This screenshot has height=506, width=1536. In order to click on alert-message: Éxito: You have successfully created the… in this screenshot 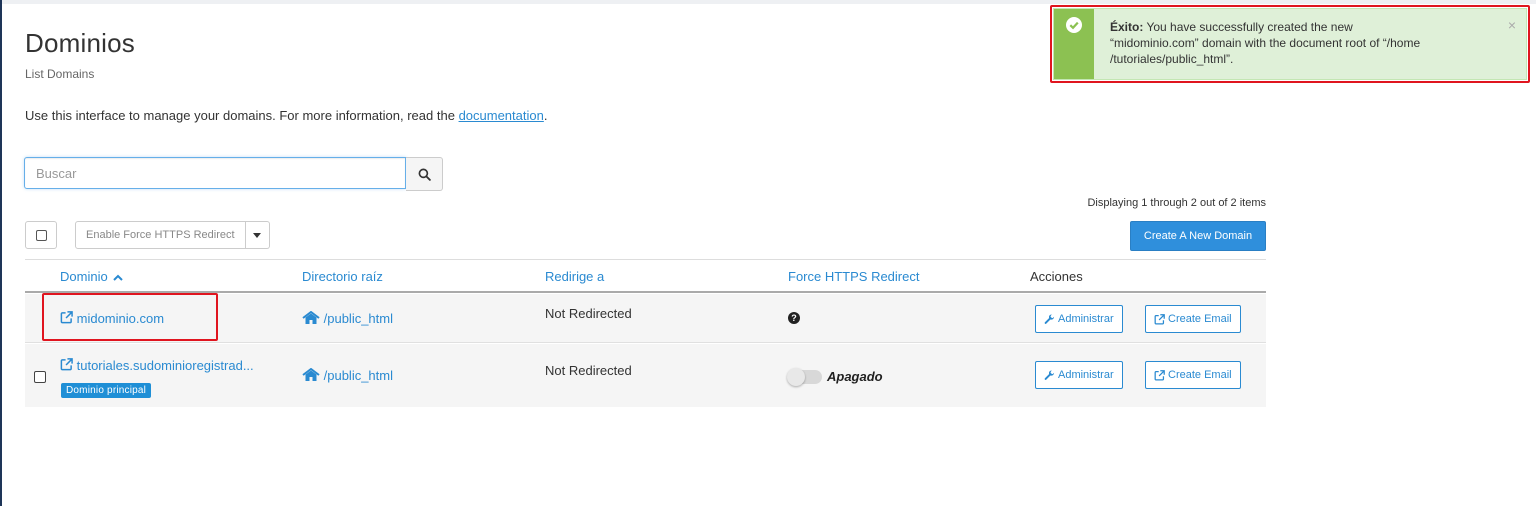, I will do `click(1305, 43)`.